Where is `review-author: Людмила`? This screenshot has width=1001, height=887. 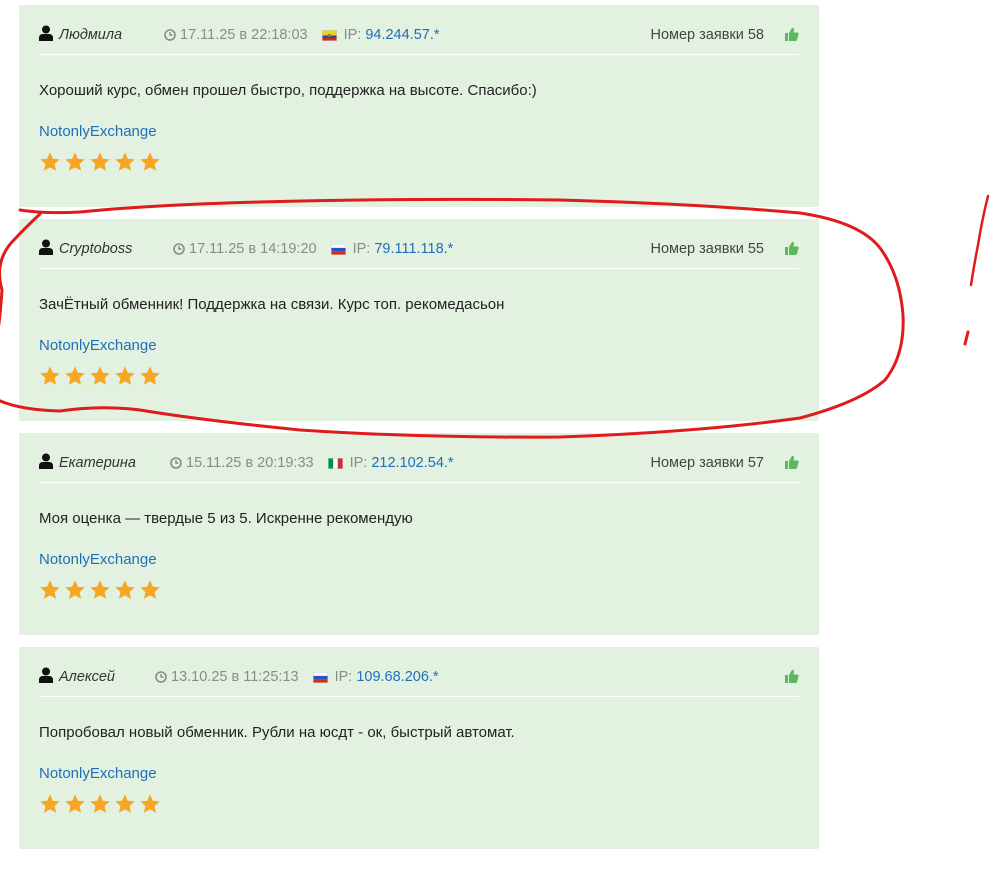
review-author: Людмила is located at coordinates (91, 35).